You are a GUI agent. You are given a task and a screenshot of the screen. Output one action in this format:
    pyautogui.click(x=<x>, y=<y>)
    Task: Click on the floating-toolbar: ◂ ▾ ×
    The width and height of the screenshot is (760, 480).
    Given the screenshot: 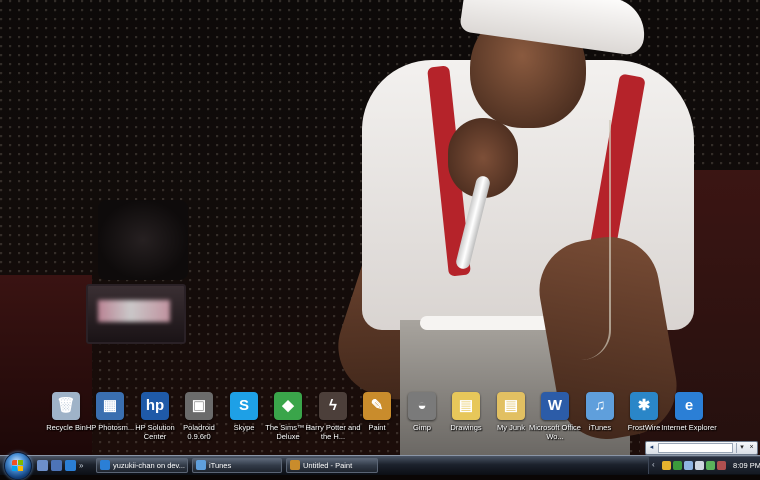 What is the action you would take?
    pyautogui.click(x=701, y=448)
    